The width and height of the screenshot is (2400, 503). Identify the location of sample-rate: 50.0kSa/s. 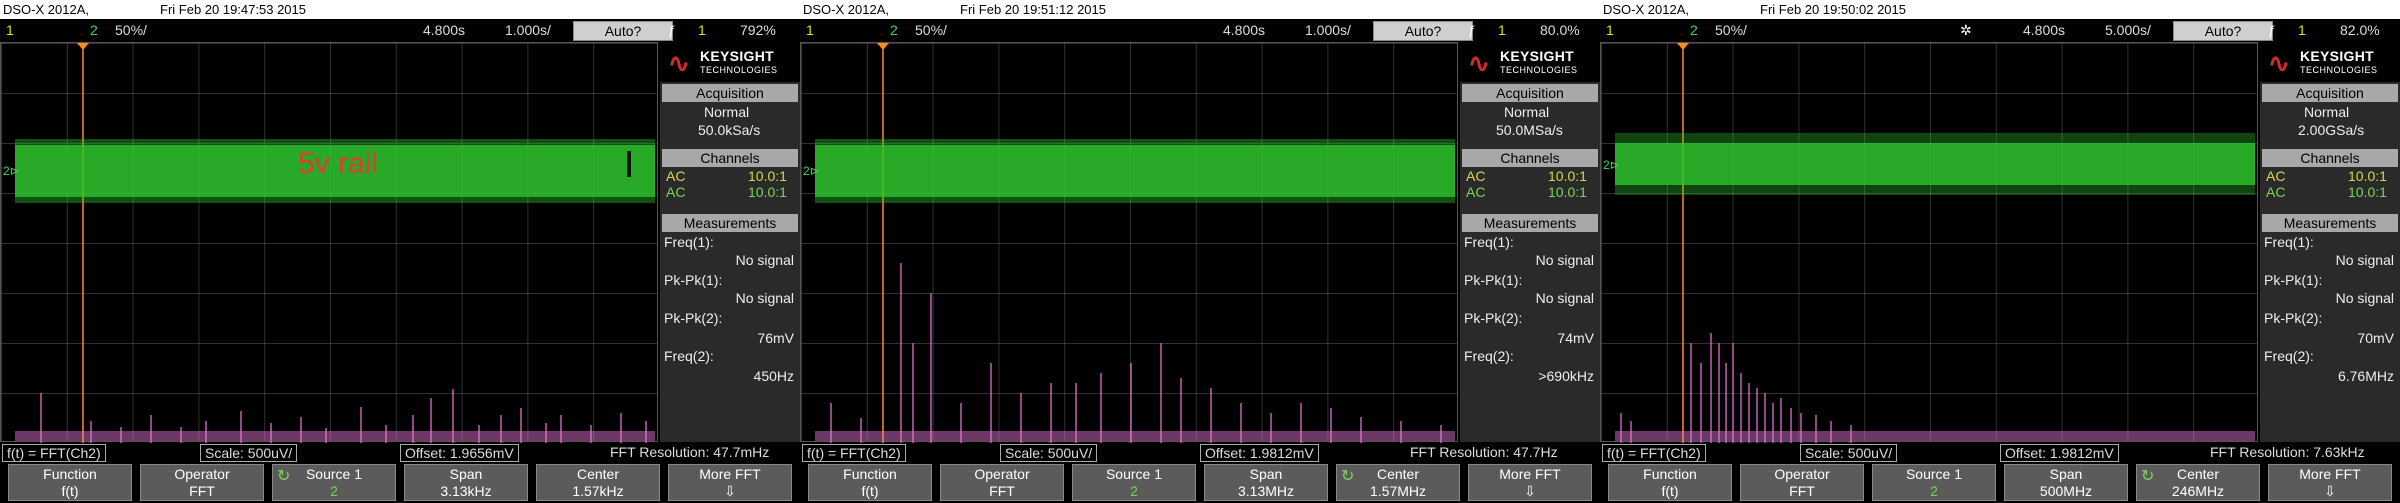
(729, 130).